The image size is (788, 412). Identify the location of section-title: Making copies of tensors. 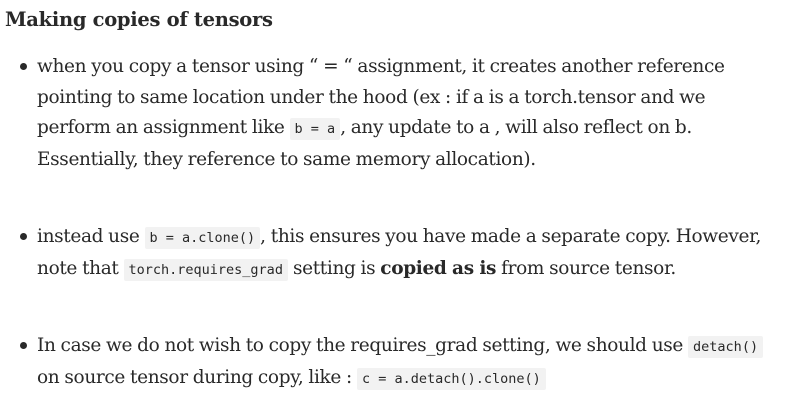
(139, 19).